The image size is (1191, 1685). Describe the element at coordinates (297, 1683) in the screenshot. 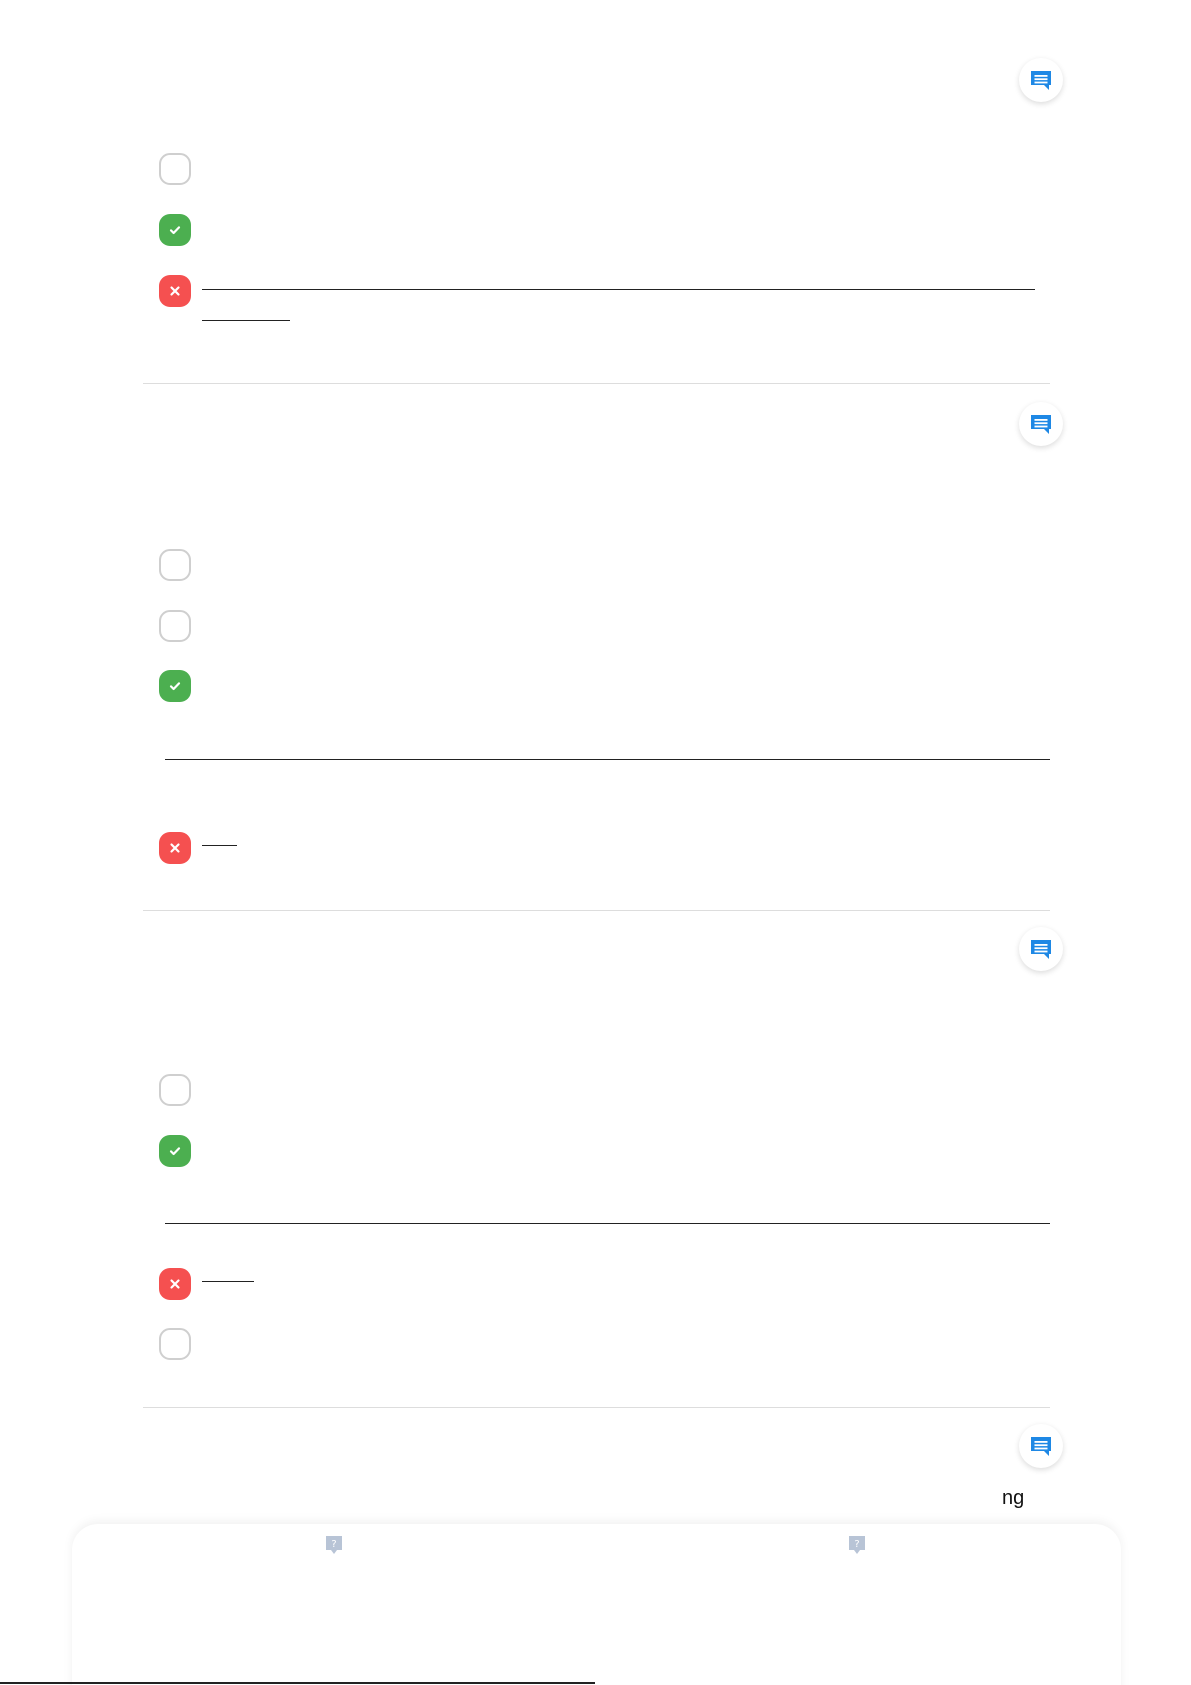

I see `bottom-edge-line` at that location.